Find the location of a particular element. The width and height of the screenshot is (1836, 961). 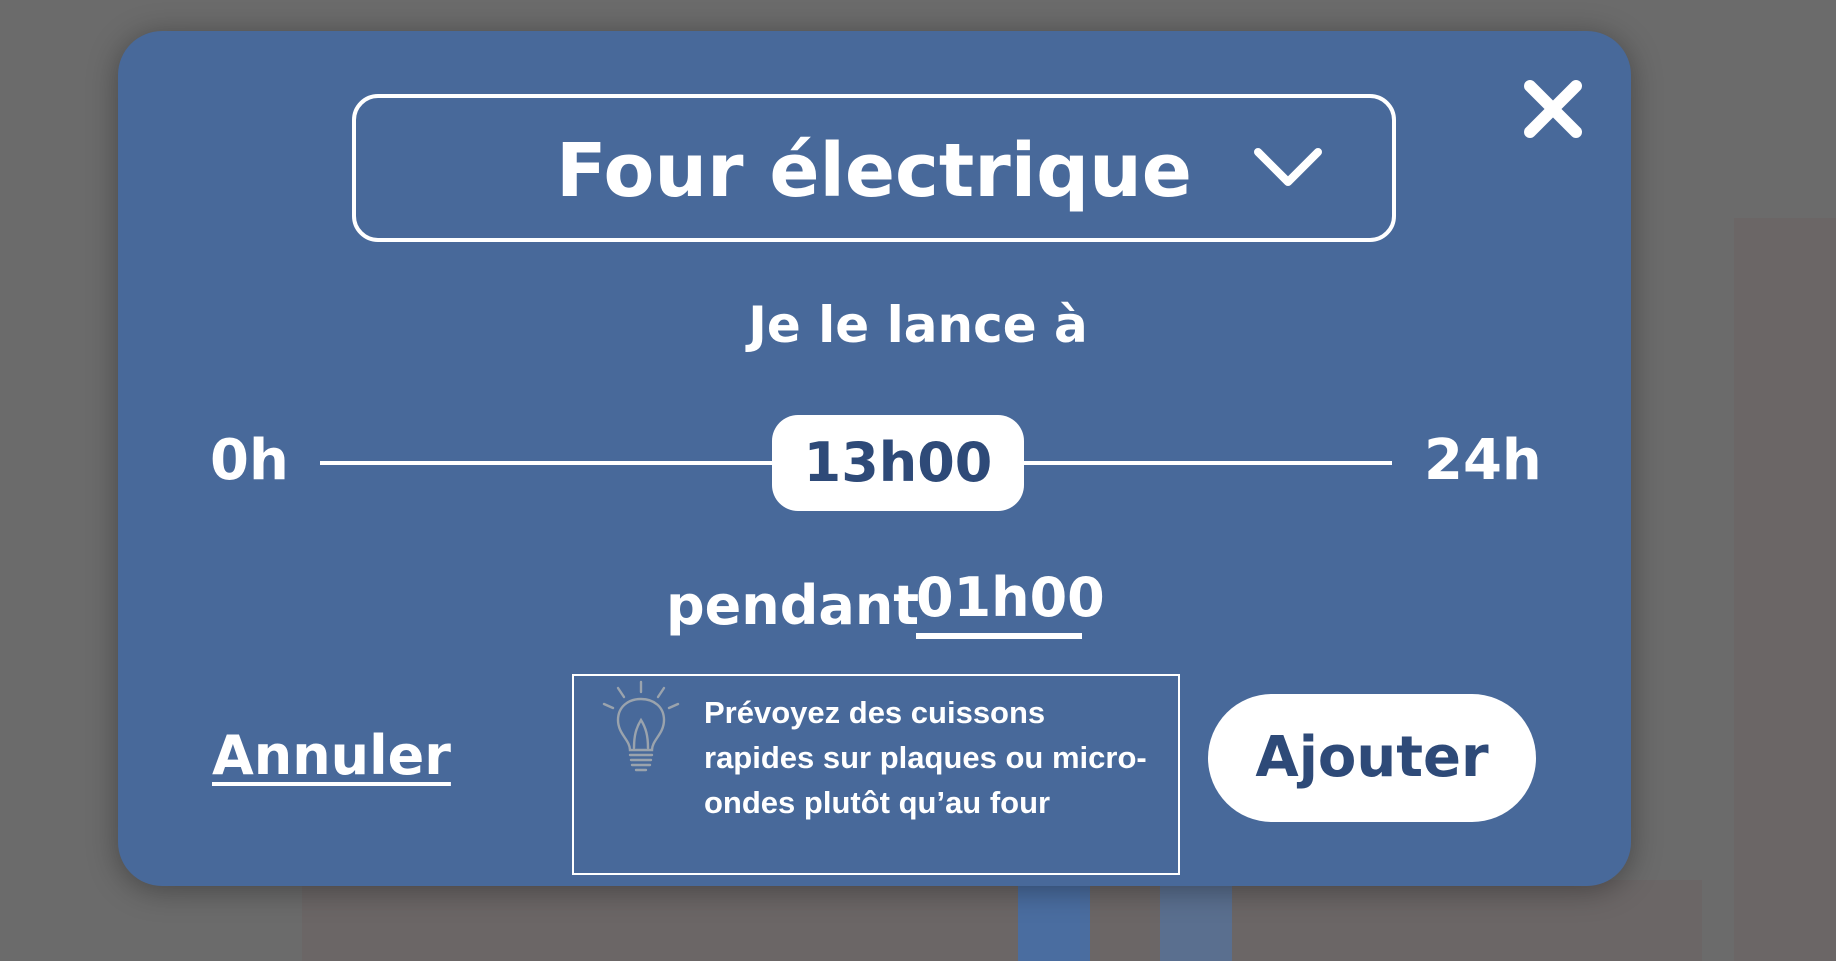

appliance-select-value: Four électrique is located at coordinates (873, 171).